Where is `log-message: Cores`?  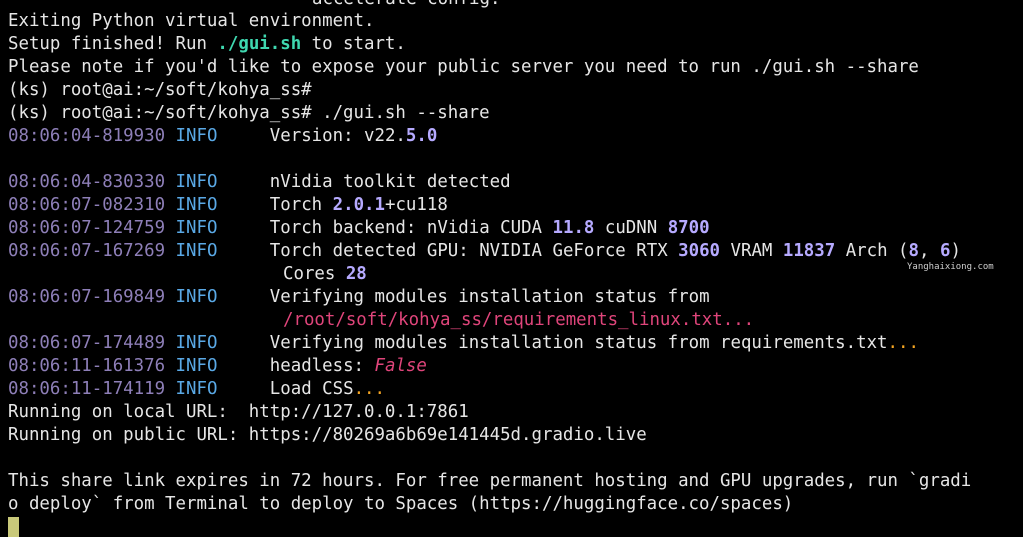
log-message: Cores is located at coordinates (314, 274).